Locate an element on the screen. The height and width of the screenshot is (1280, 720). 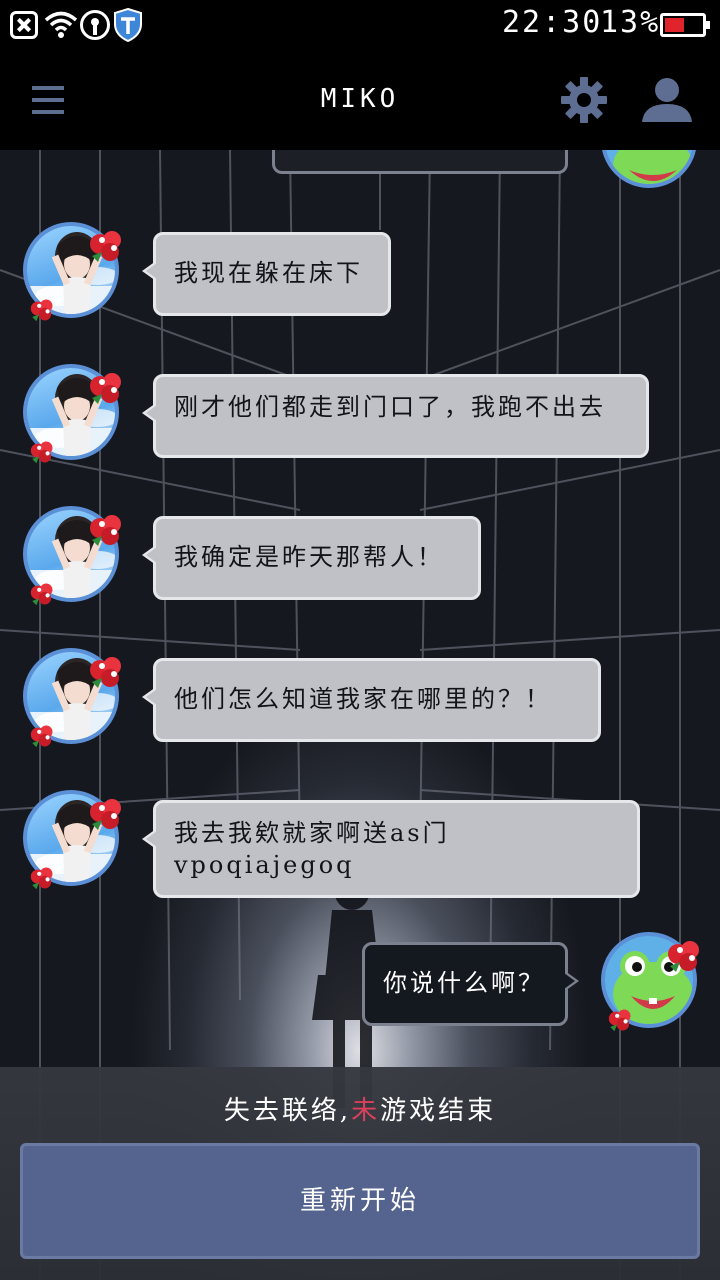
gear-icon is located at coordinates (584, 100).